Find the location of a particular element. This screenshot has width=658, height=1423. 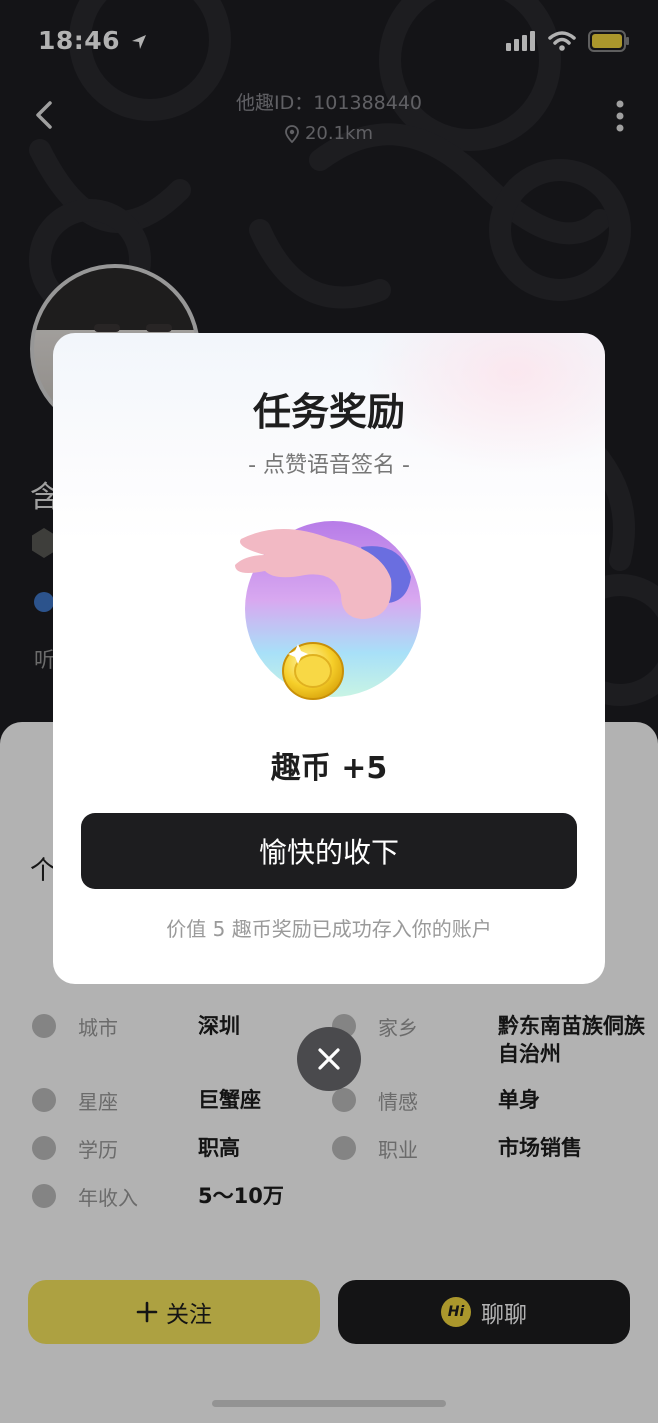

modal-title: 任务奖励 is located at coordinates (328, 412).